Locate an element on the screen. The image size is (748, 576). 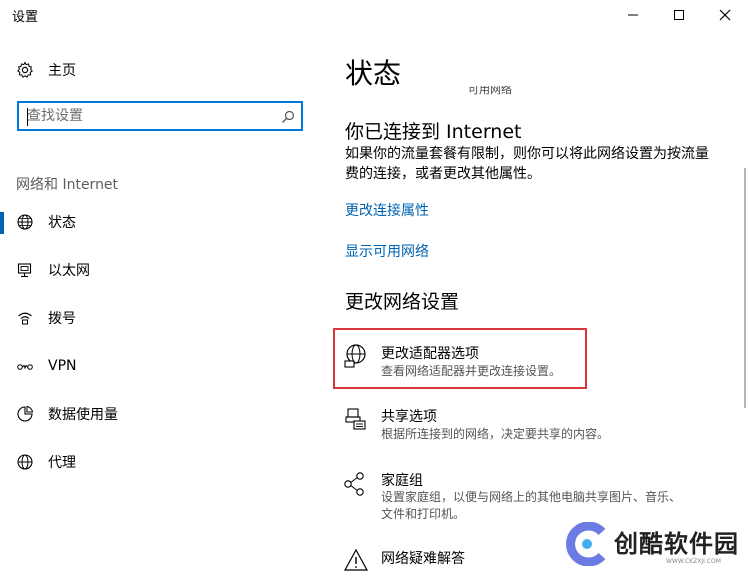
maximize-icon is located at coordinates (679, 15).